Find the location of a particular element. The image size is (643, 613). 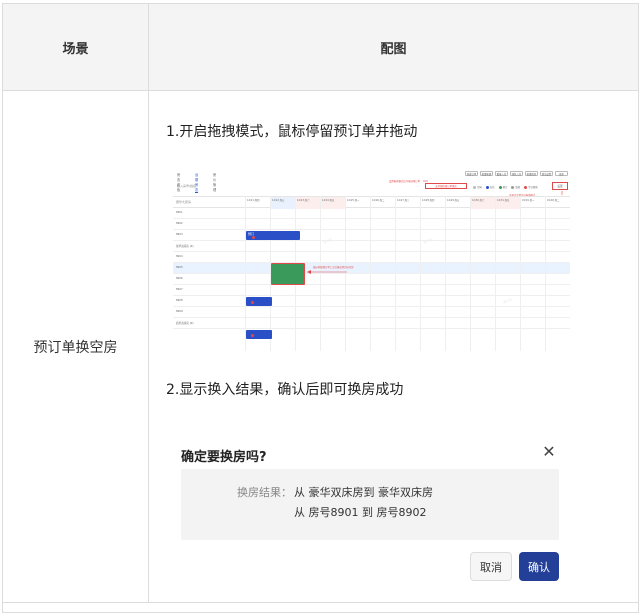

result-line-room-number: 从 房号8901 到 房号8902 is located at coordinates (360, 512).